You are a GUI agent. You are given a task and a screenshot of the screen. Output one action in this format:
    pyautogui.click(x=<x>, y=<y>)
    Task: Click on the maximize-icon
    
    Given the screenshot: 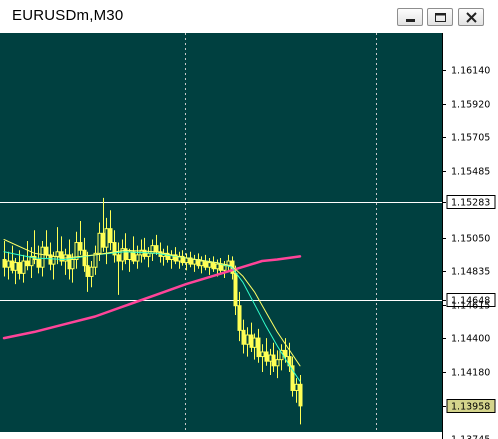 What is the action you would take?
    pyautogui.click(x=440, y=17)
    